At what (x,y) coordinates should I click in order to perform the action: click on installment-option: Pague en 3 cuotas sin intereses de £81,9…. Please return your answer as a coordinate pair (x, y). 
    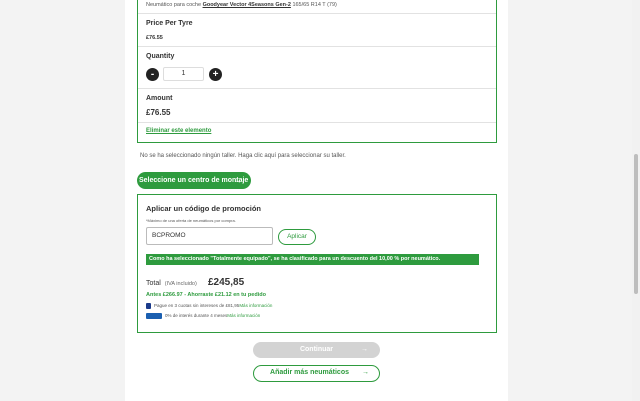
    Looking at the image, I should click on (209, 306).